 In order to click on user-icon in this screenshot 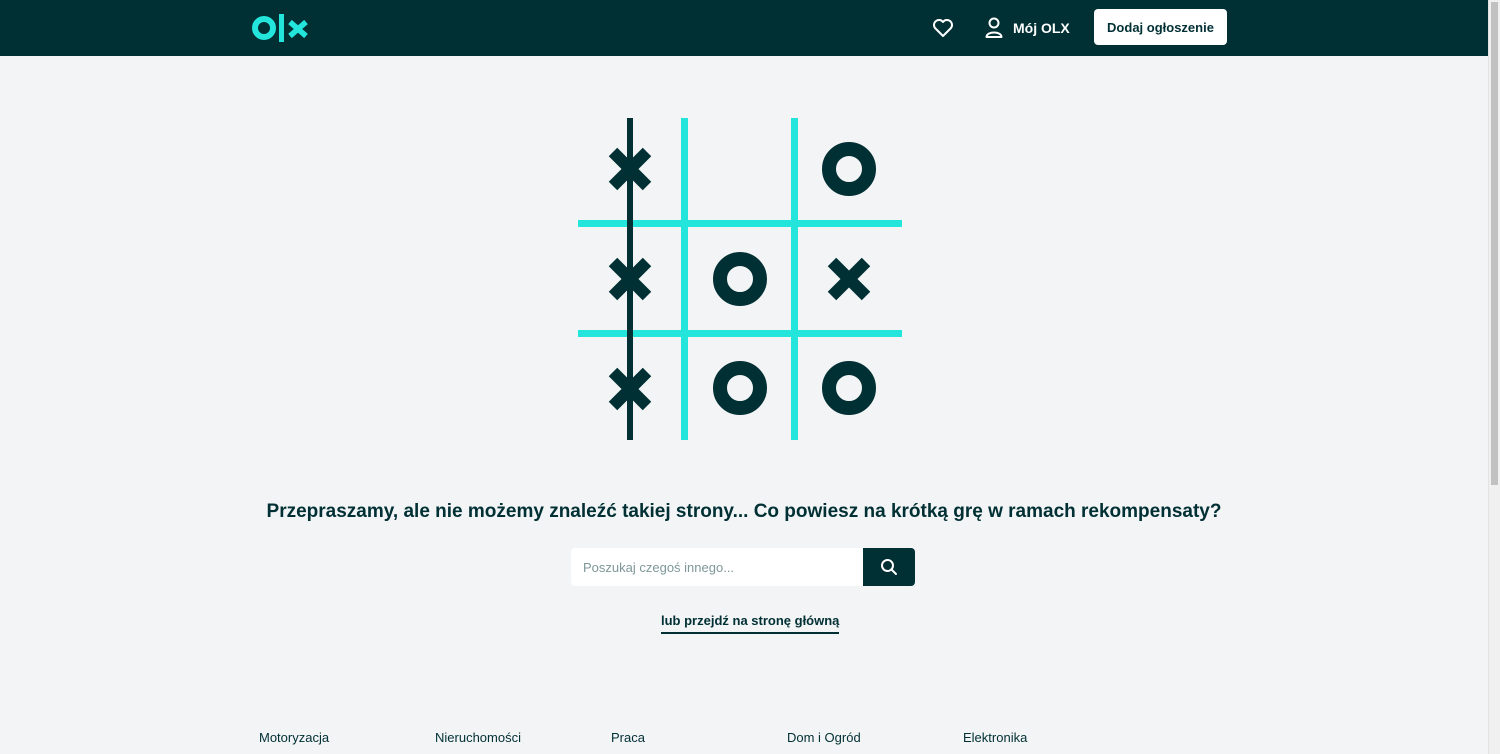, I will do `click(994, 27)`.